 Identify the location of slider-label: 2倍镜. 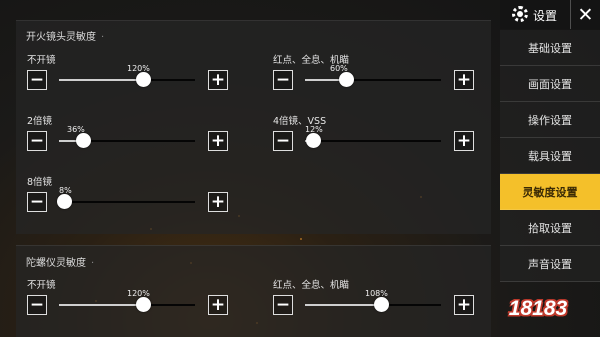
(40, 121).